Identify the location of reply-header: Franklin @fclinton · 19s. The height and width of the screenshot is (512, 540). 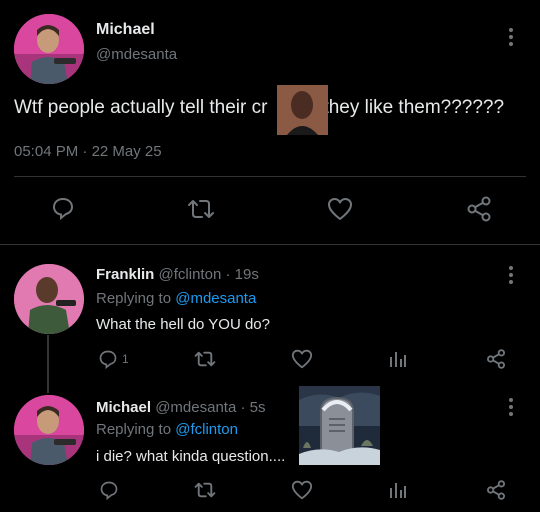
(177, 274).